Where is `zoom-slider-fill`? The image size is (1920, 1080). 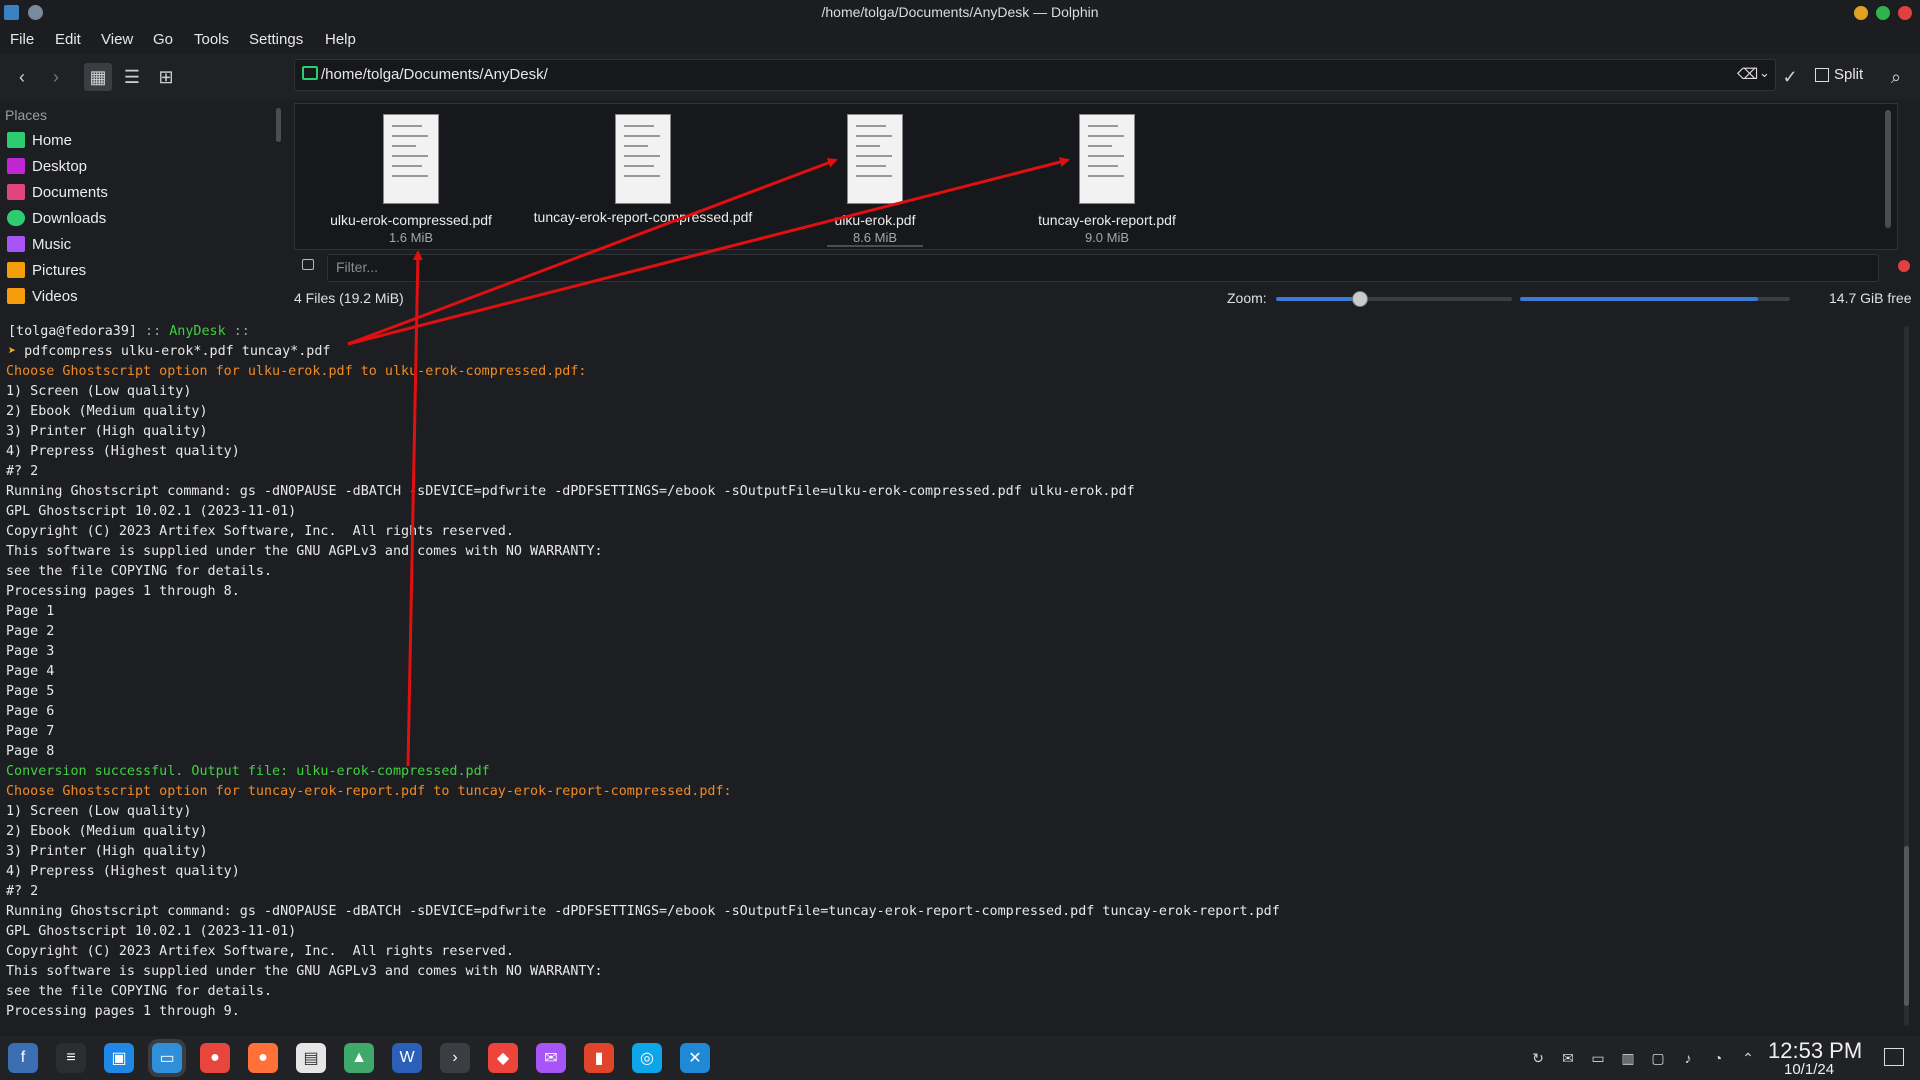 zoom-slider-fill is located at coordinates (1317, 299).